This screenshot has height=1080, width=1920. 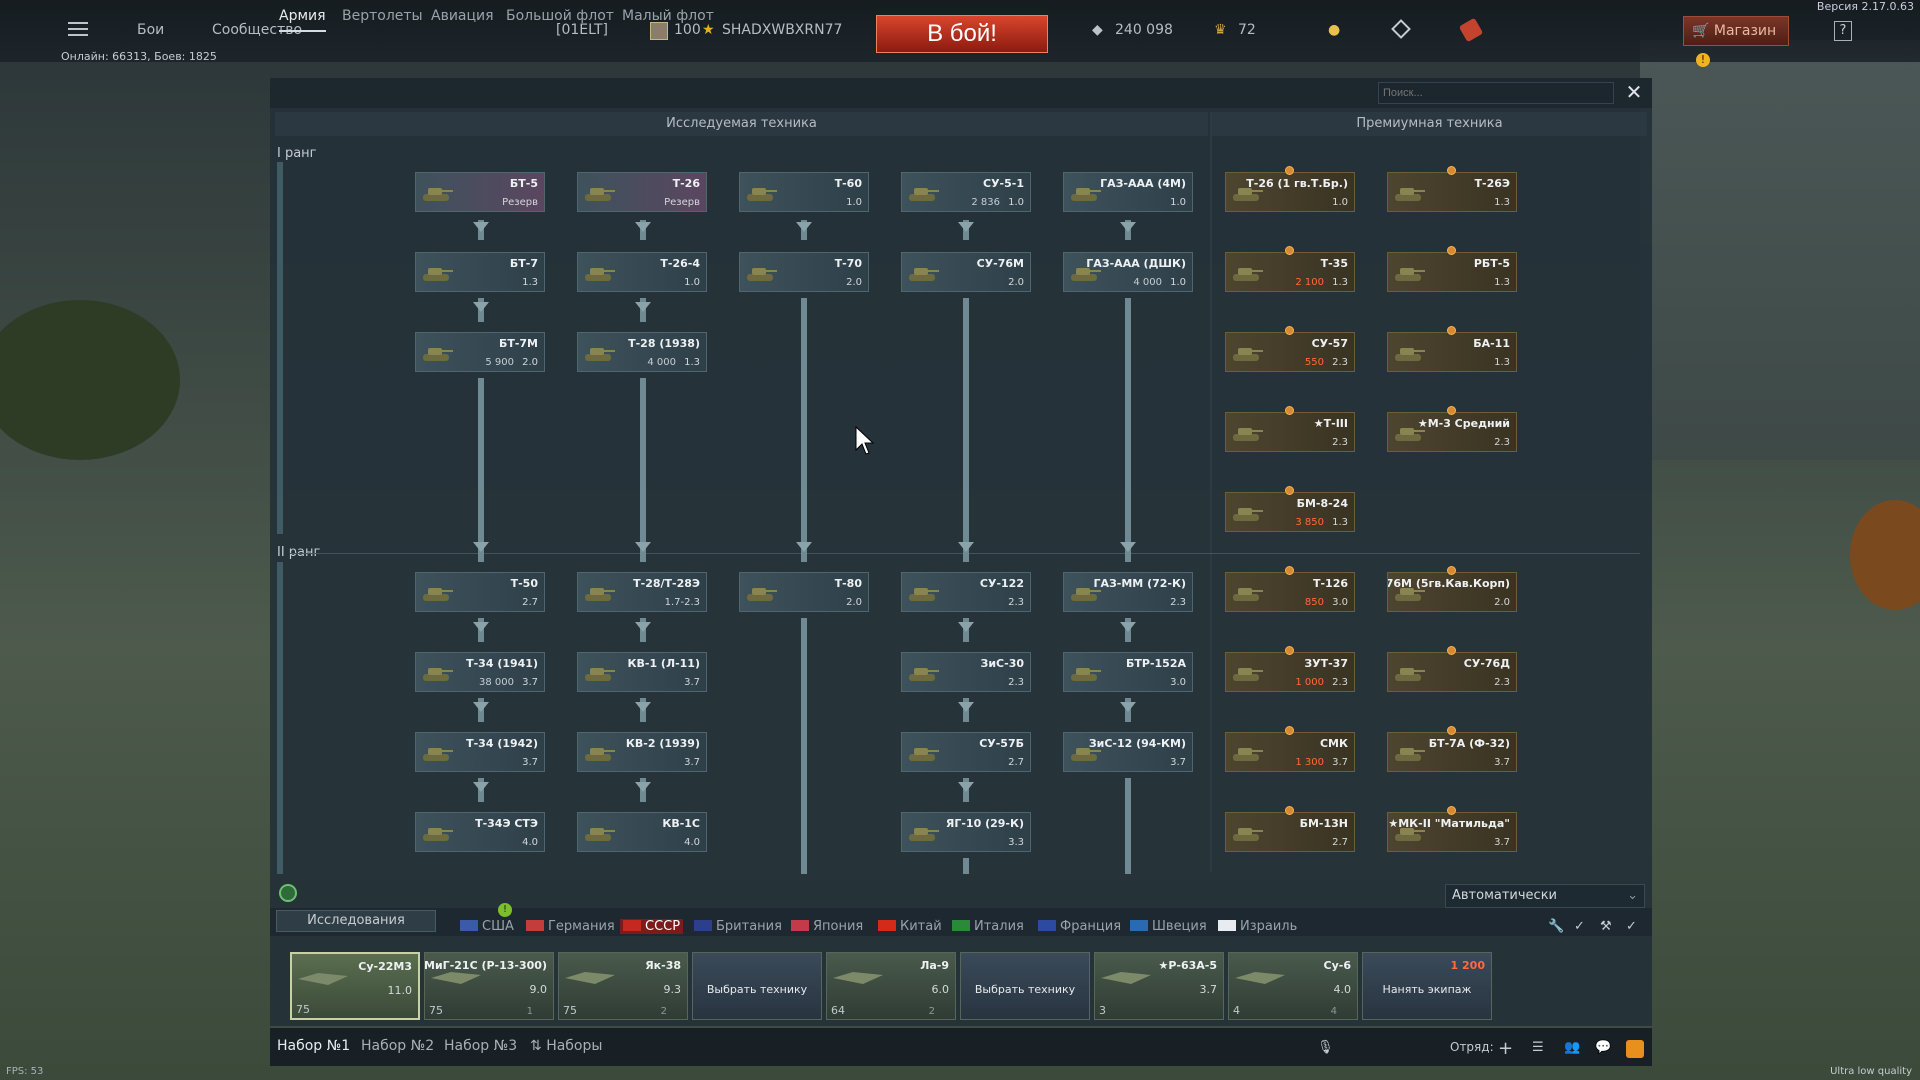 What do you see at coordinates (1128, 192) in the screenshot?
I see `vehicle-card: ГАЗ-ААА (4М) 1.0` at bounding box center [1128, 192].